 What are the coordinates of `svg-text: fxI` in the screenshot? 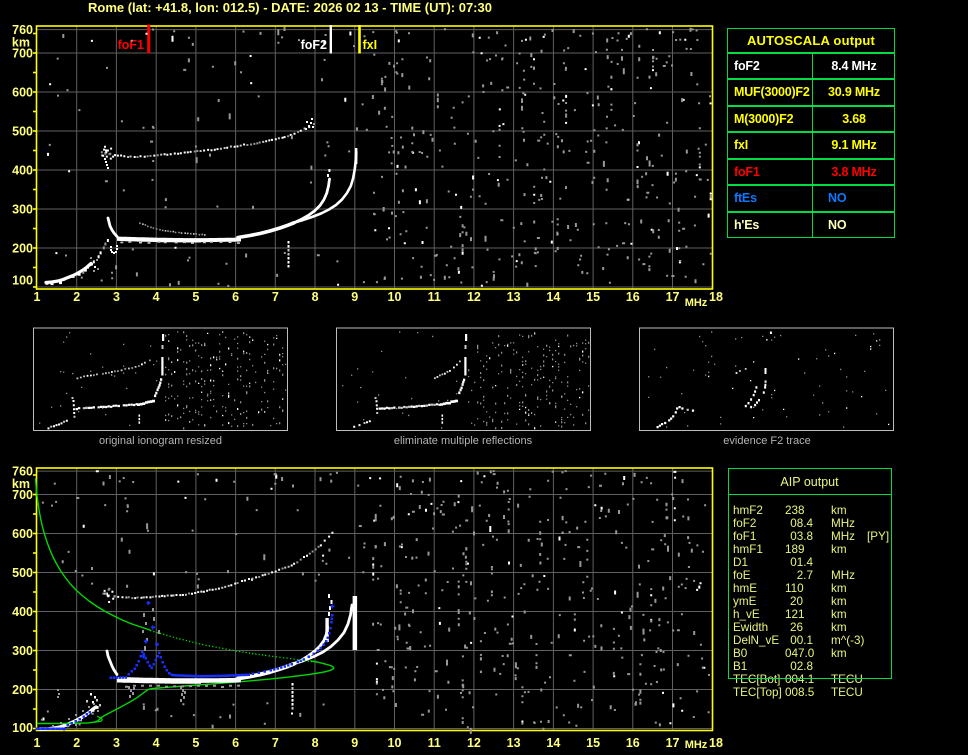 It's located at (370, 45).